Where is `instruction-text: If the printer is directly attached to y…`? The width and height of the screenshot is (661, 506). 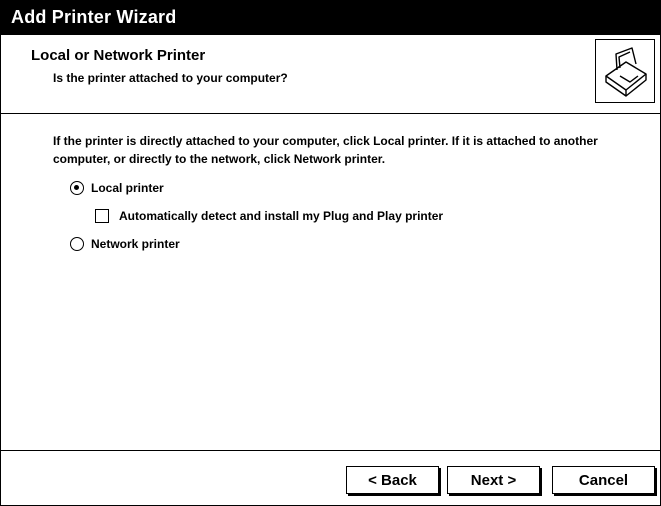
instruction-text: If the printer is directly attached to y… is located at coordinates (325, 150).